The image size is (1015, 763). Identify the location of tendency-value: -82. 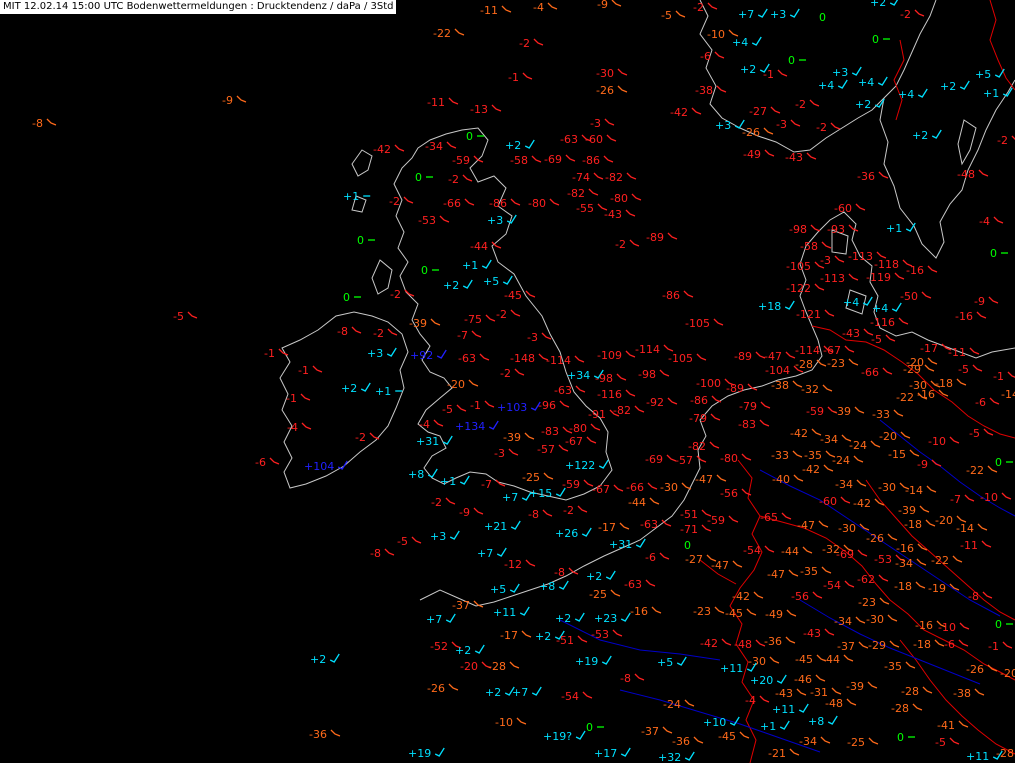
(622, 410).